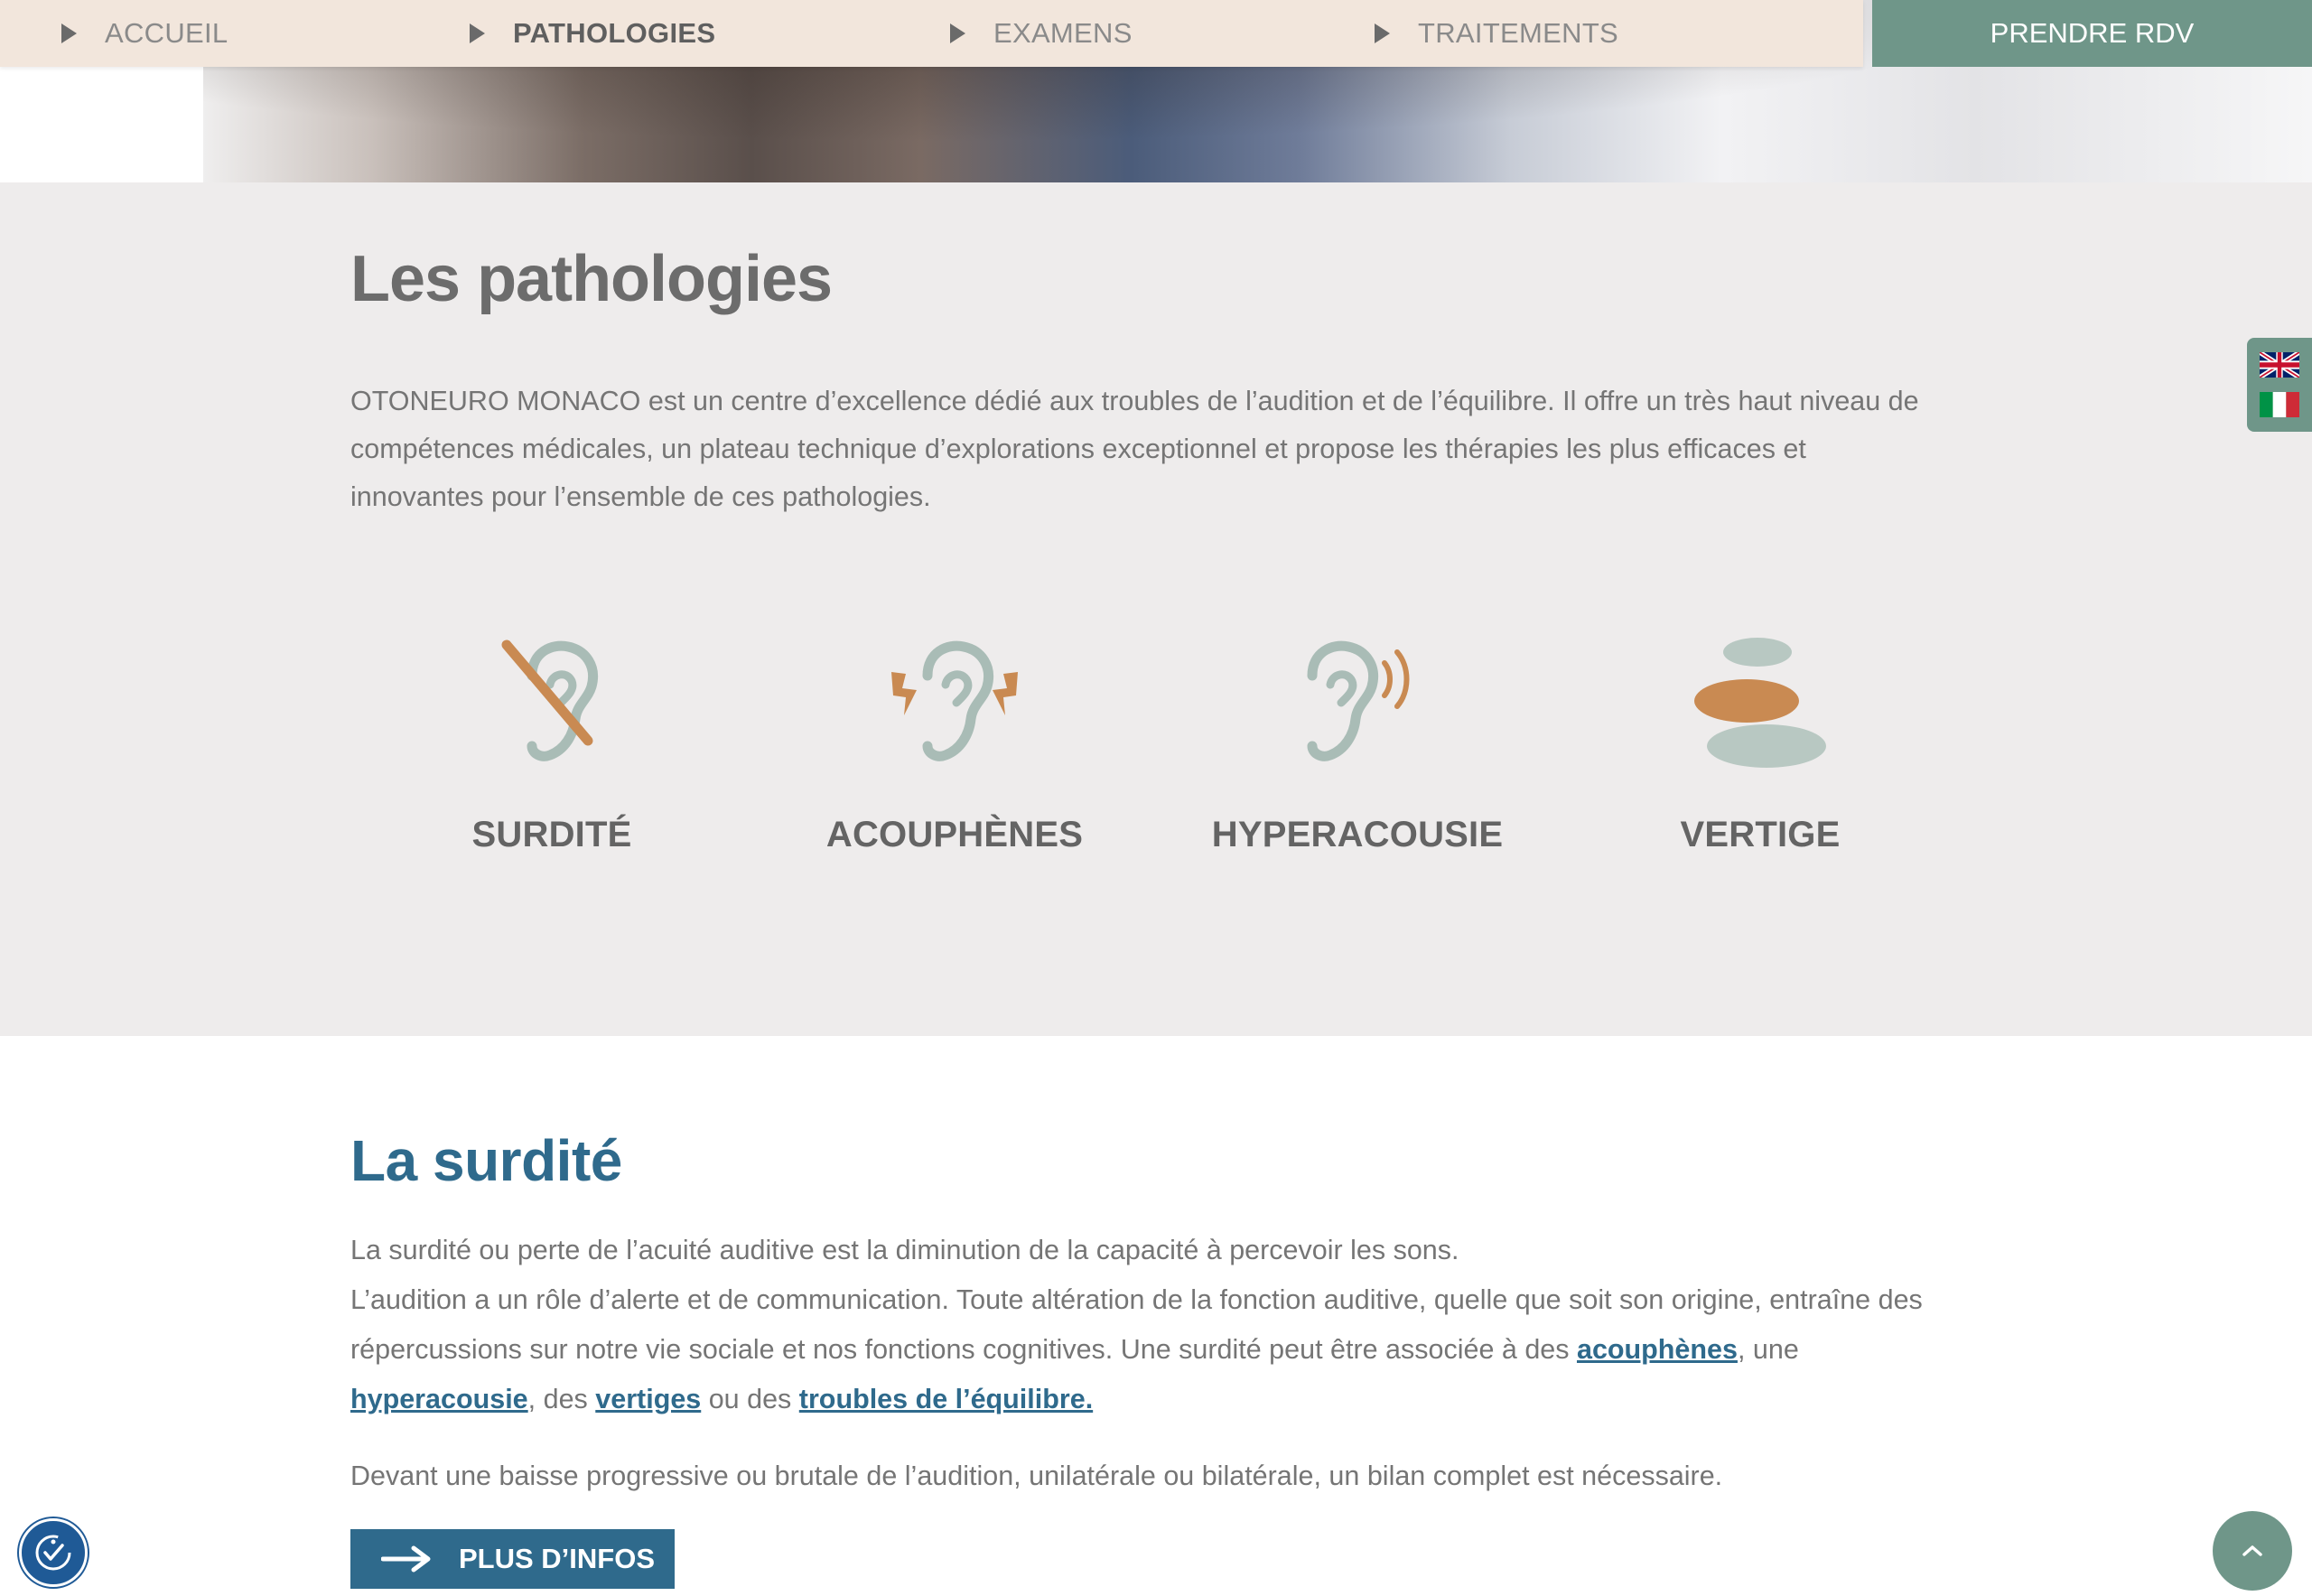 This screenshot has width=2312, height=1596. Describe the element at coordinates (648, 1399) in the screenshot. I see `link-vertiges: vertiges` at that location.